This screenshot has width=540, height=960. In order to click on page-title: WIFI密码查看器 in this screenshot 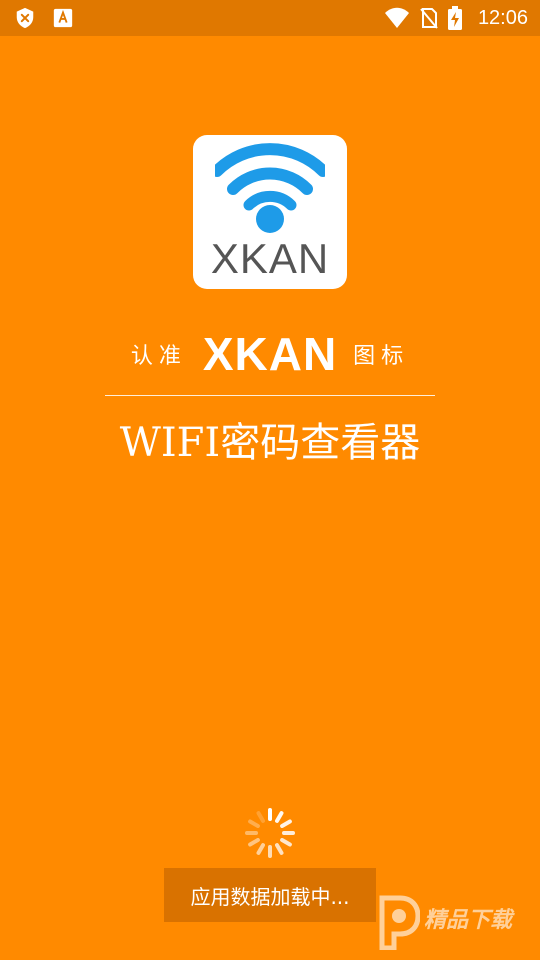, I will do `click(270, 443)`.